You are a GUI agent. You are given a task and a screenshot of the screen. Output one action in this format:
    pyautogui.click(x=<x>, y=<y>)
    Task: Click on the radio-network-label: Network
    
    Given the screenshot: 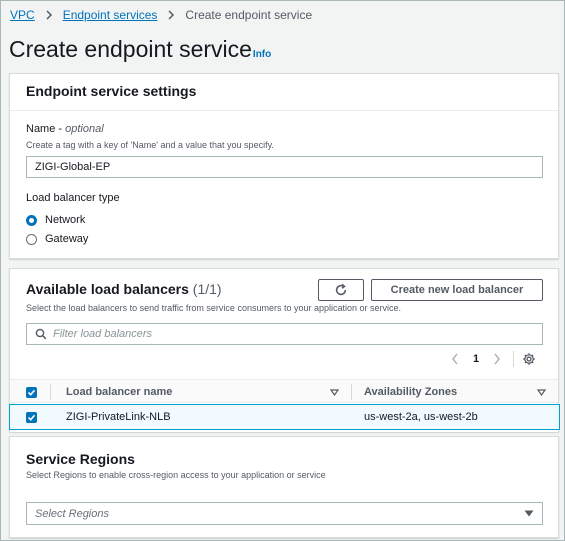 What is the action you would take?
    pyautogui.click(x=65, y=220)
    